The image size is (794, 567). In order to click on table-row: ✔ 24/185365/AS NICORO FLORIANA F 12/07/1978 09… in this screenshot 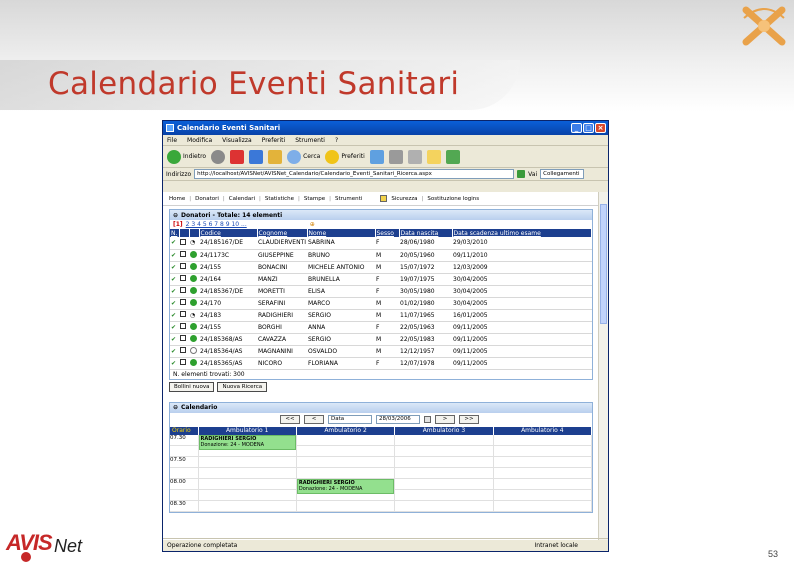, I will do `click(381, 363)`.